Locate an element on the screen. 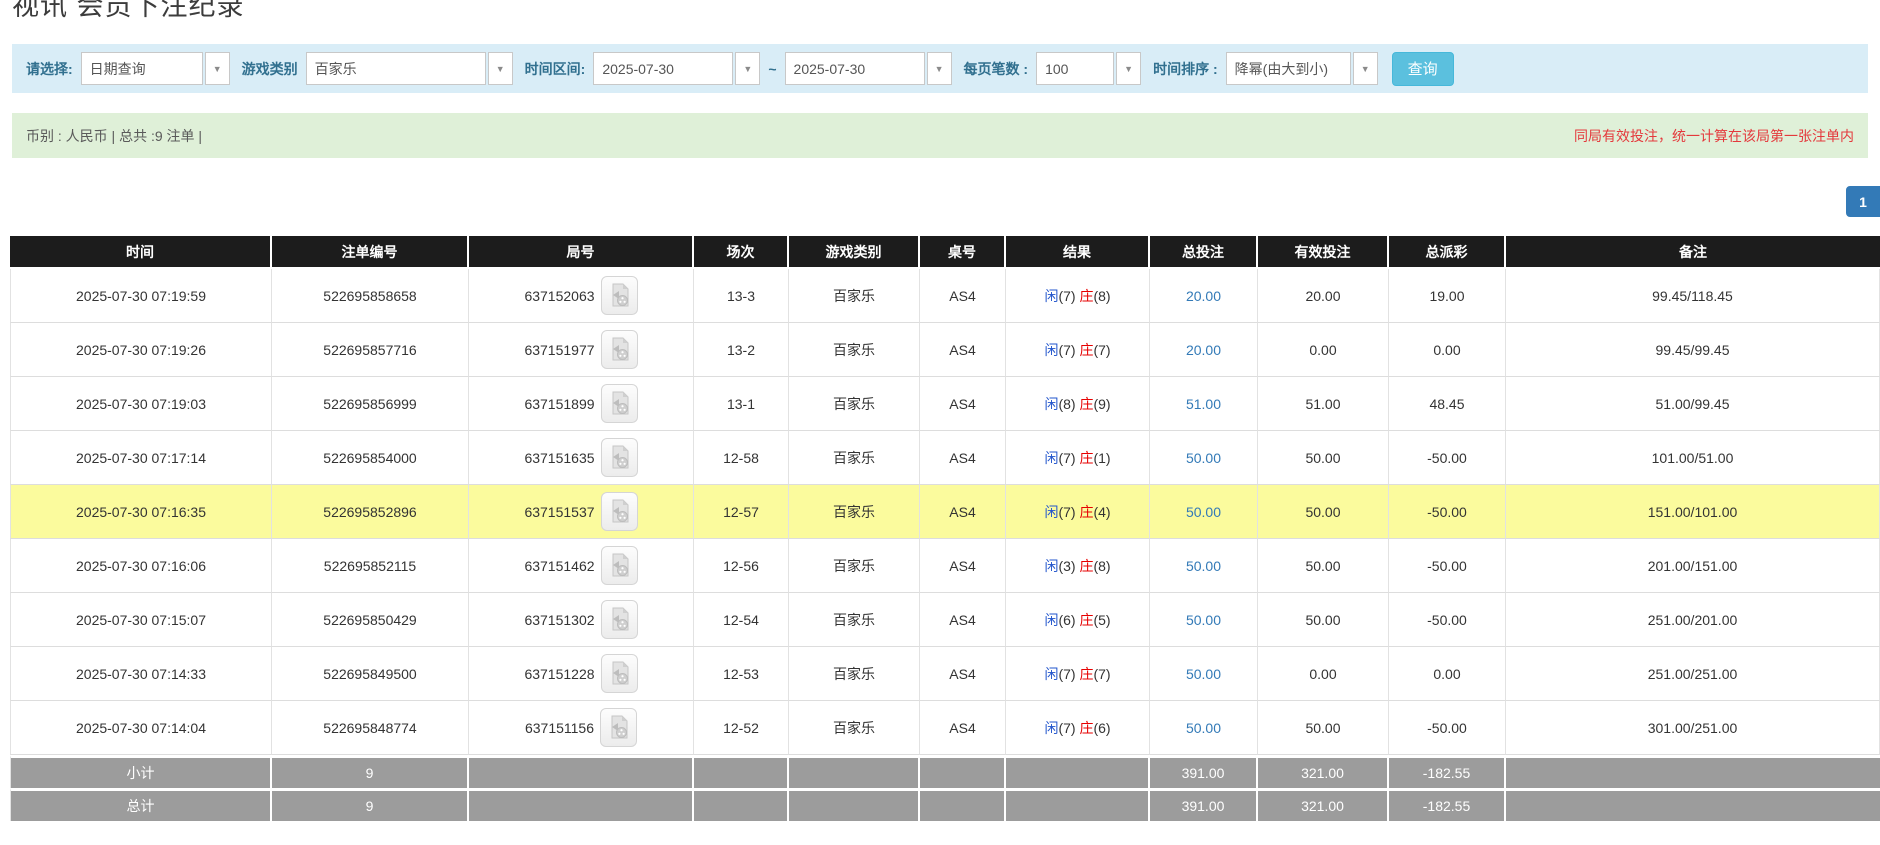 Image resolution: width=1880 pixels, height=845 pixels. cell-round-id: 637151977 is located at coordinates (581, 350).